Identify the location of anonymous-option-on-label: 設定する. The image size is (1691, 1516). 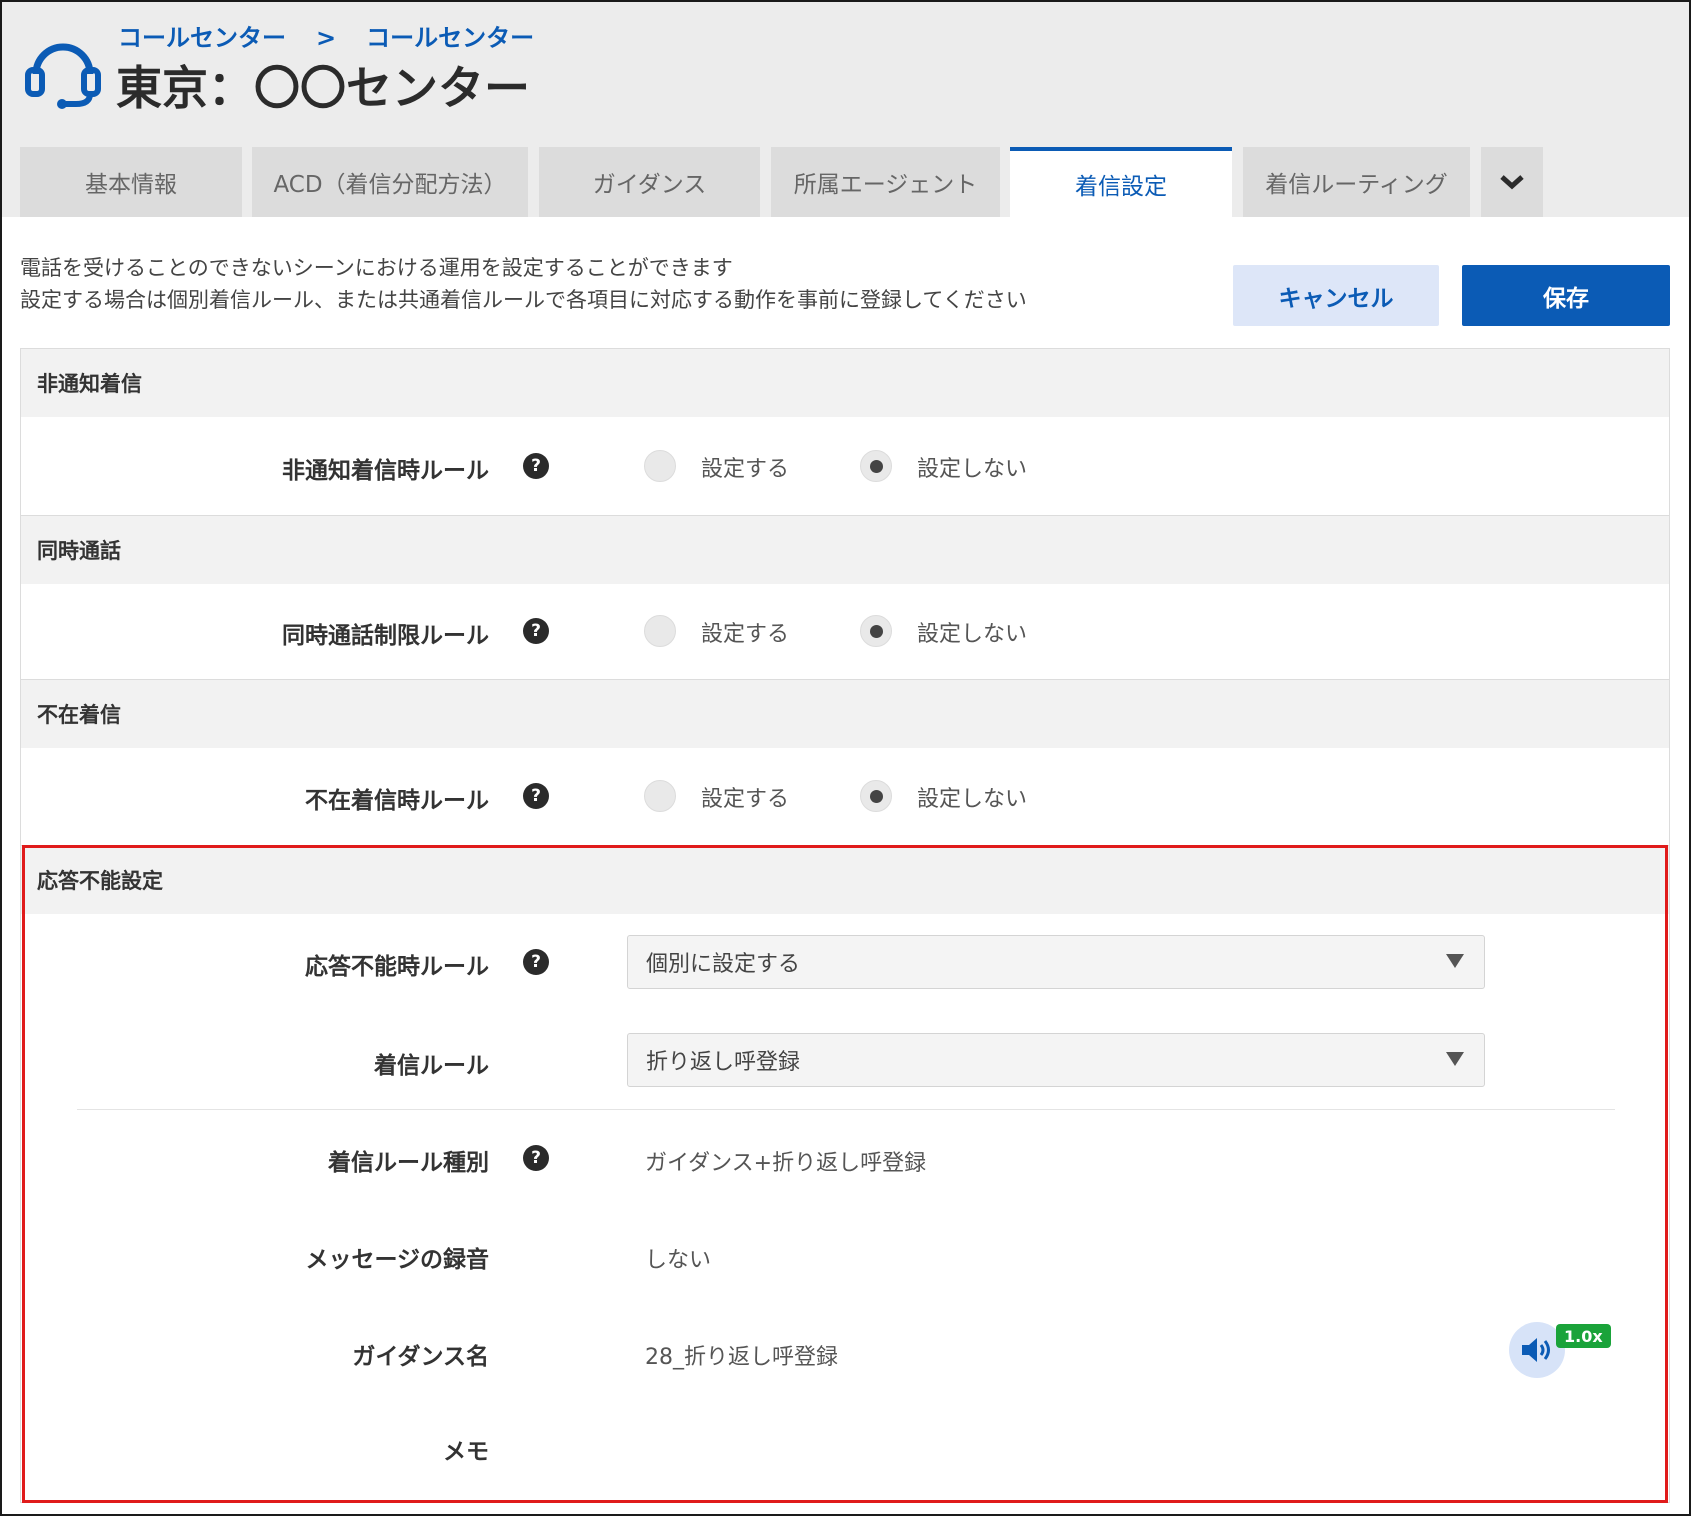
(745, 469).